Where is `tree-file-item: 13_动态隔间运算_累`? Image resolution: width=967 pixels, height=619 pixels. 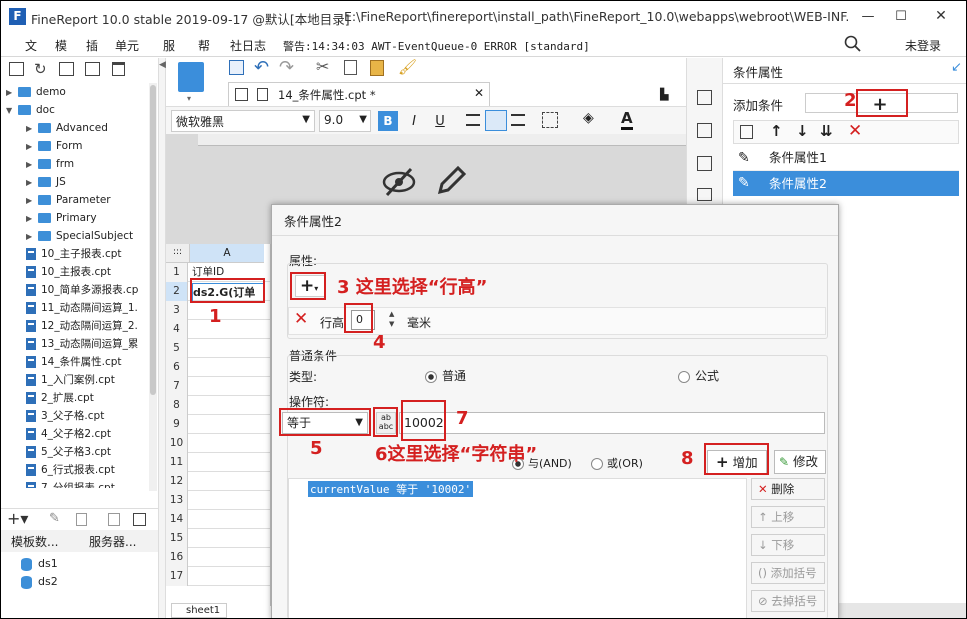
tree-file-item: 13_动态隔间运算_累 is located at coordinates (82, 344).